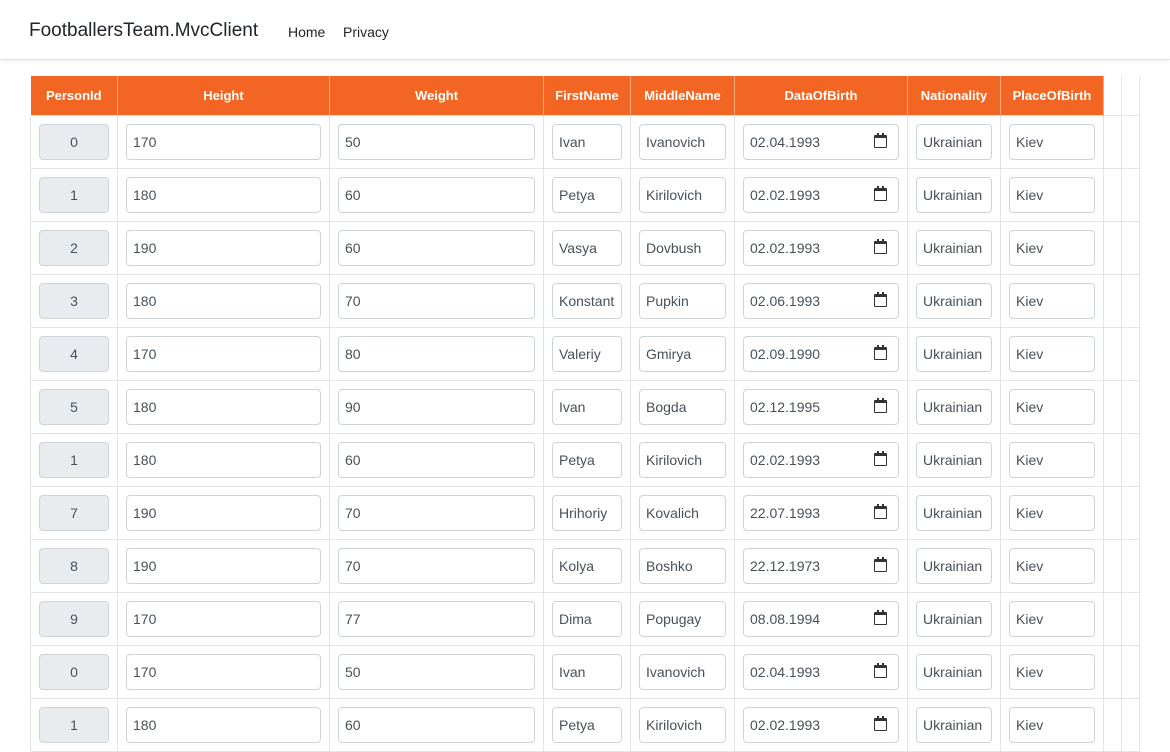 This screenshot has width=1170, height=752. What do you see at coordinates (587, 512) in the screenshot?
I see `firstname-field: Hrihoriy` at bounding box center [587, 512].